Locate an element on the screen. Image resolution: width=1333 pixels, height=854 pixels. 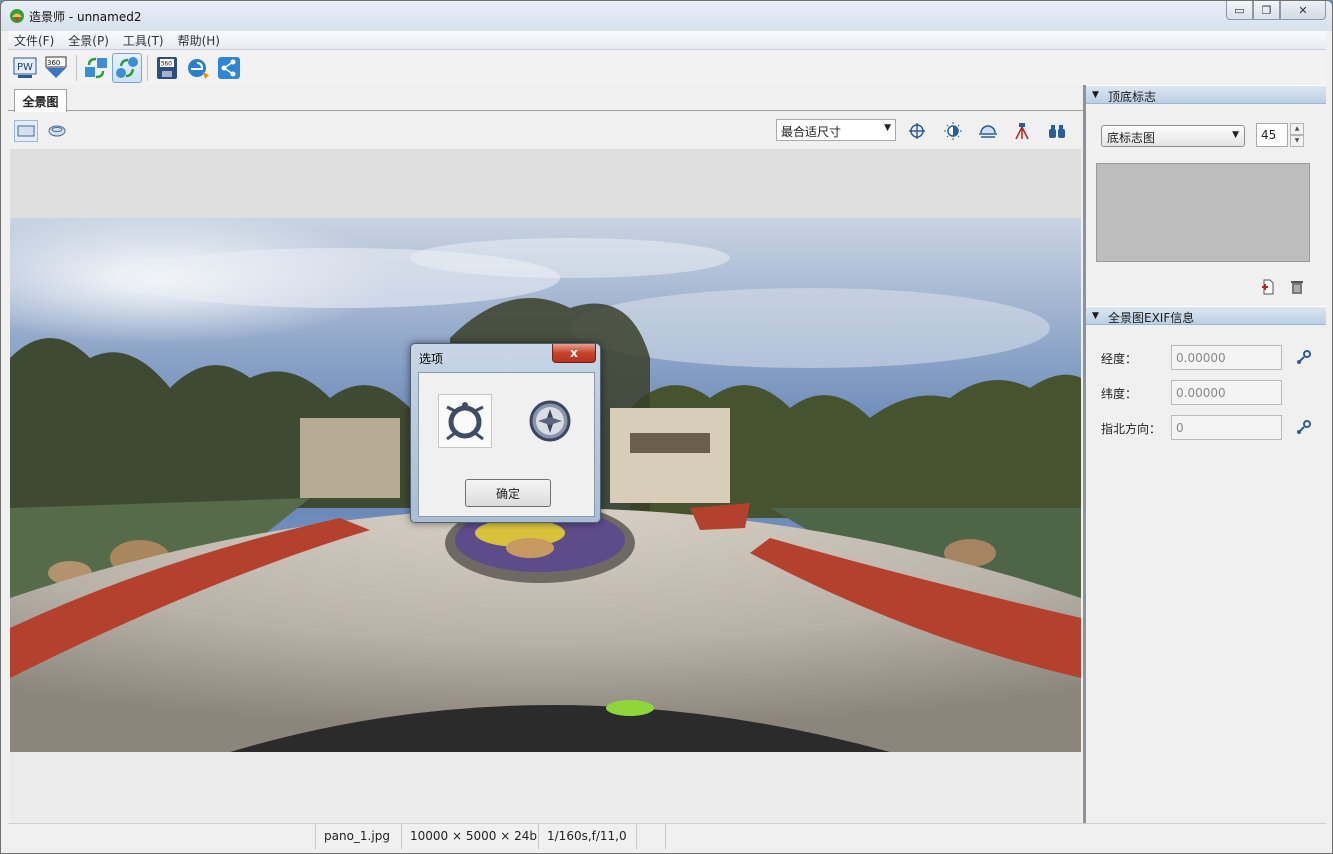
flat-view-button is located at coordinates (26, 131).